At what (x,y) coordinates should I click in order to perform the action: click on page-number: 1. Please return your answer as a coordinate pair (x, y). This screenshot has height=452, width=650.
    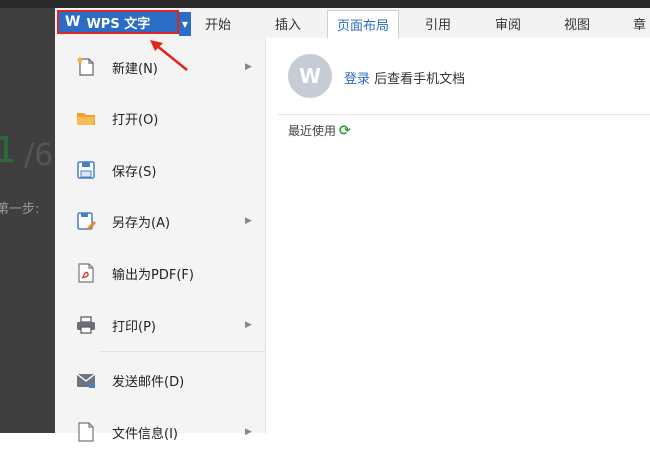
    Looking at the image, I should click on (8, 150).